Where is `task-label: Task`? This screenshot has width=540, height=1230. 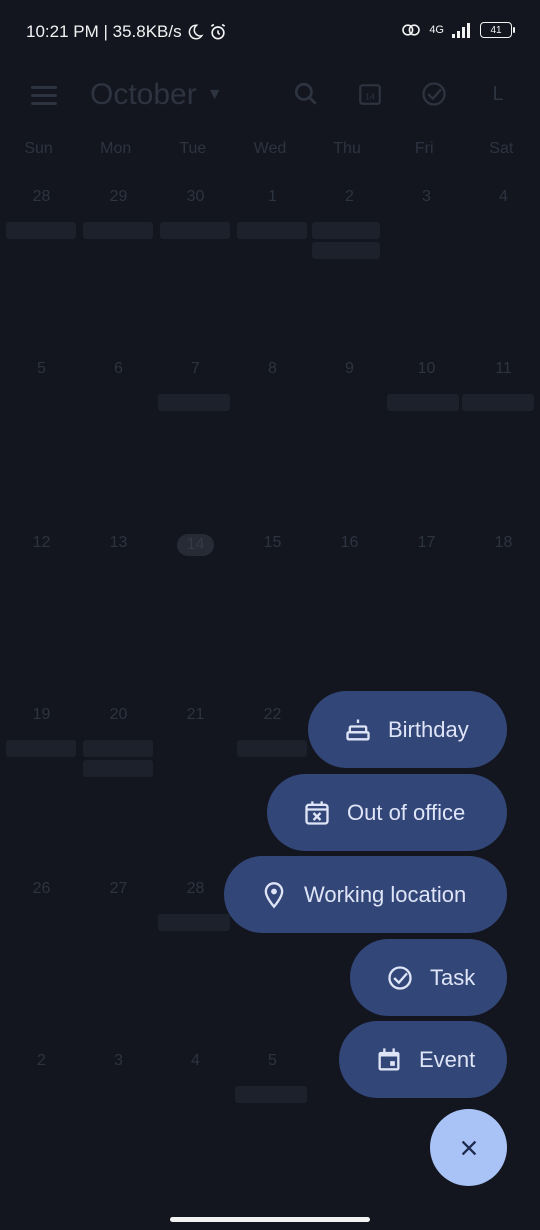 task-label: Task is located at coordinates (453, 977).